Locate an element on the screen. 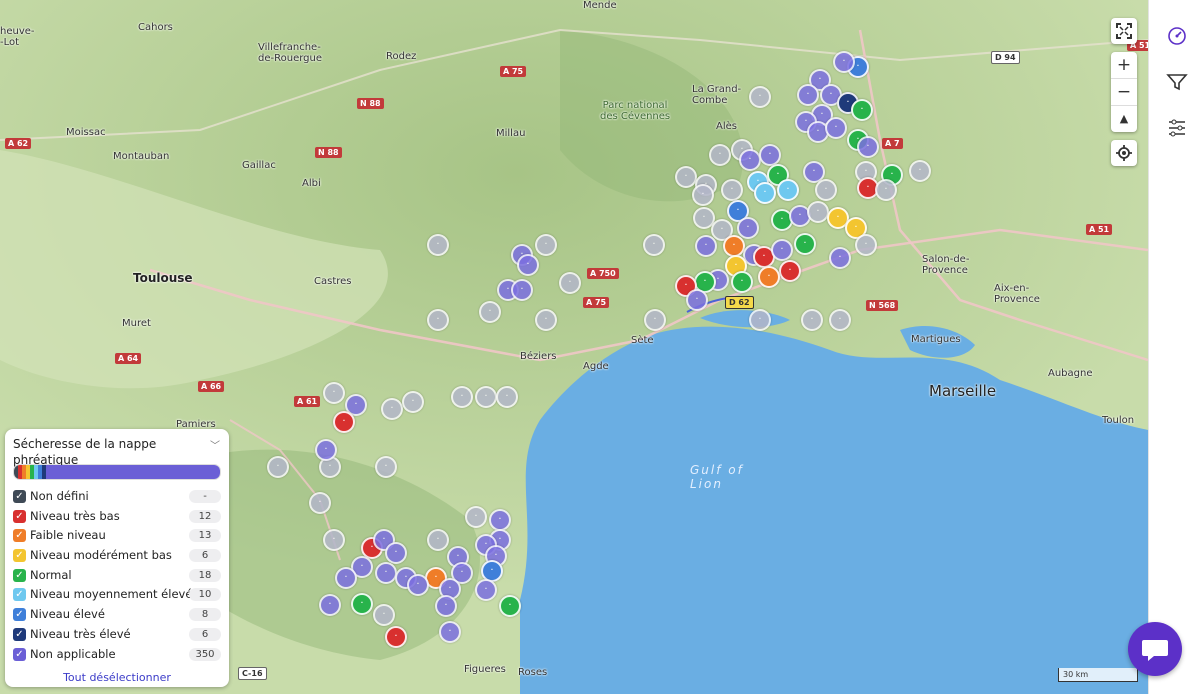 The height and width of the screenshot is (694, 1204). legend-item: ✓ Non défini - is located at coordinates (117, 497).